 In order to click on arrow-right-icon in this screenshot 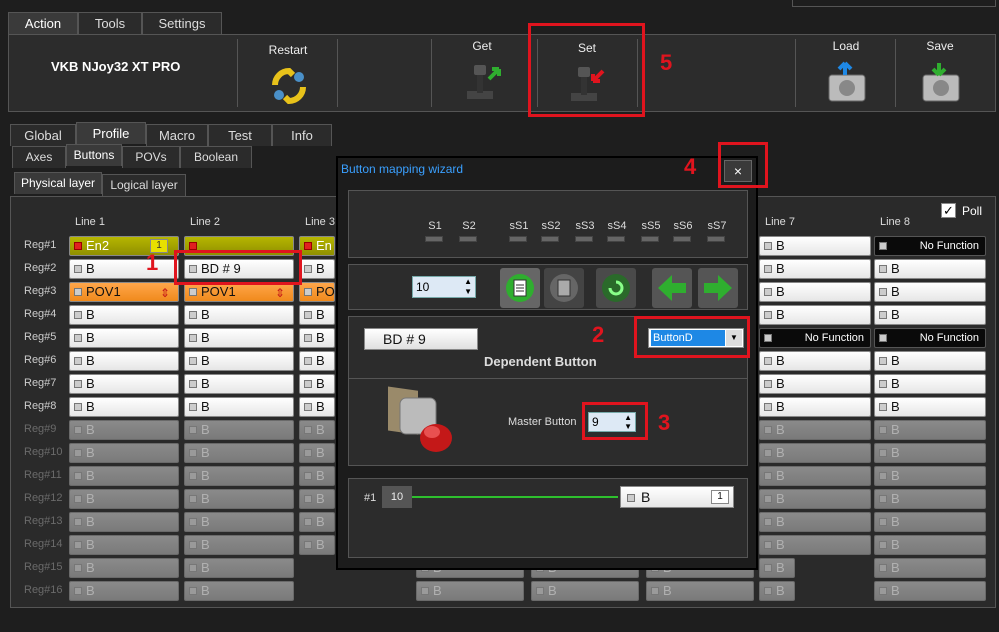, I will do `click(718, 288)`.